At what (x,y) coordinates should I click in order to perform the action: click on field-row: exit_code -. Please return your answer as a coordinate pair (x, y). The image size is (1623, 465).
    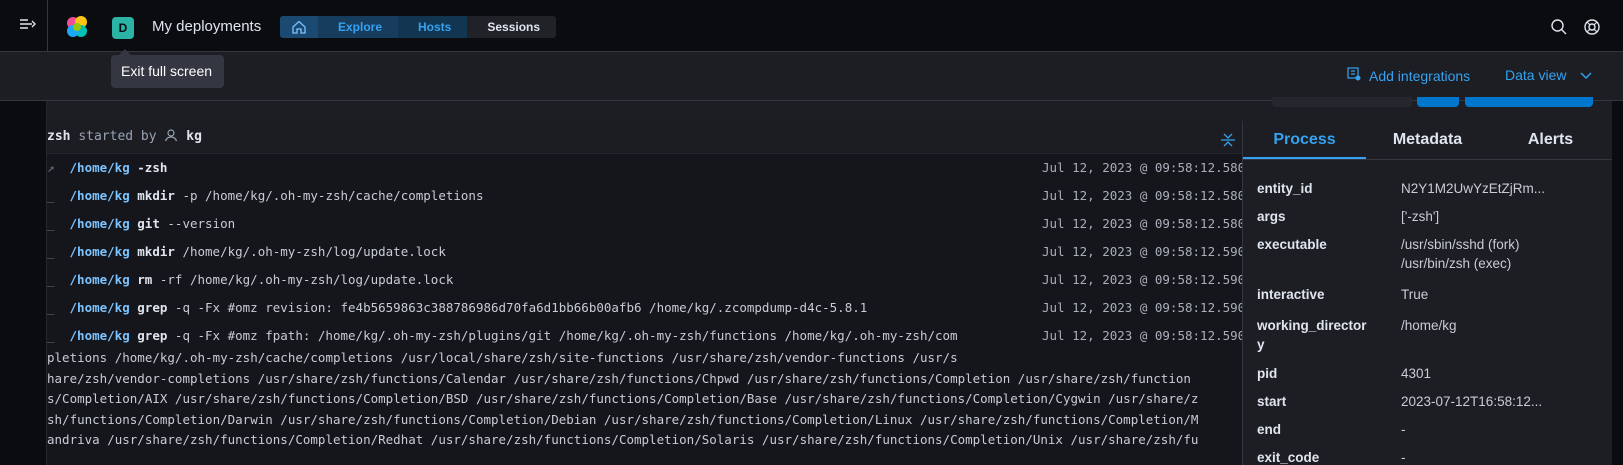
    Looking at the image, I should click on (1427, 454).